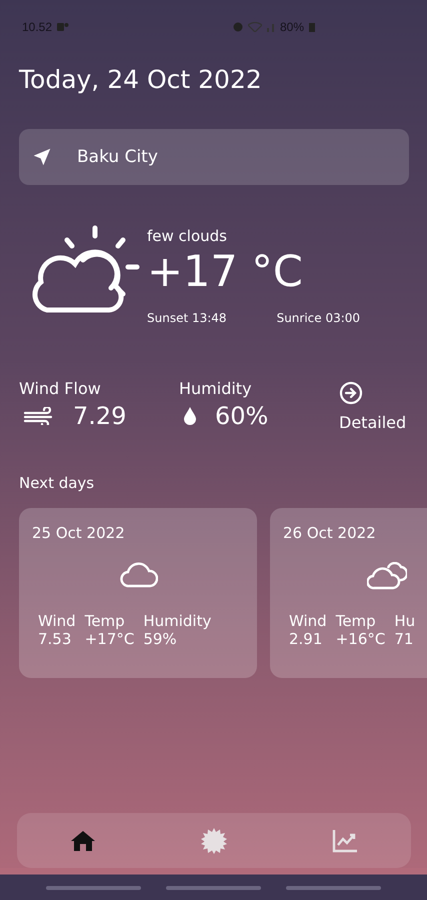 The image size is (427, 900). What do you see at coordinates (318, 318) in the screenshot?
I see `sunrise-time: Sunrice 03:00` at bounding box center [318, 318].